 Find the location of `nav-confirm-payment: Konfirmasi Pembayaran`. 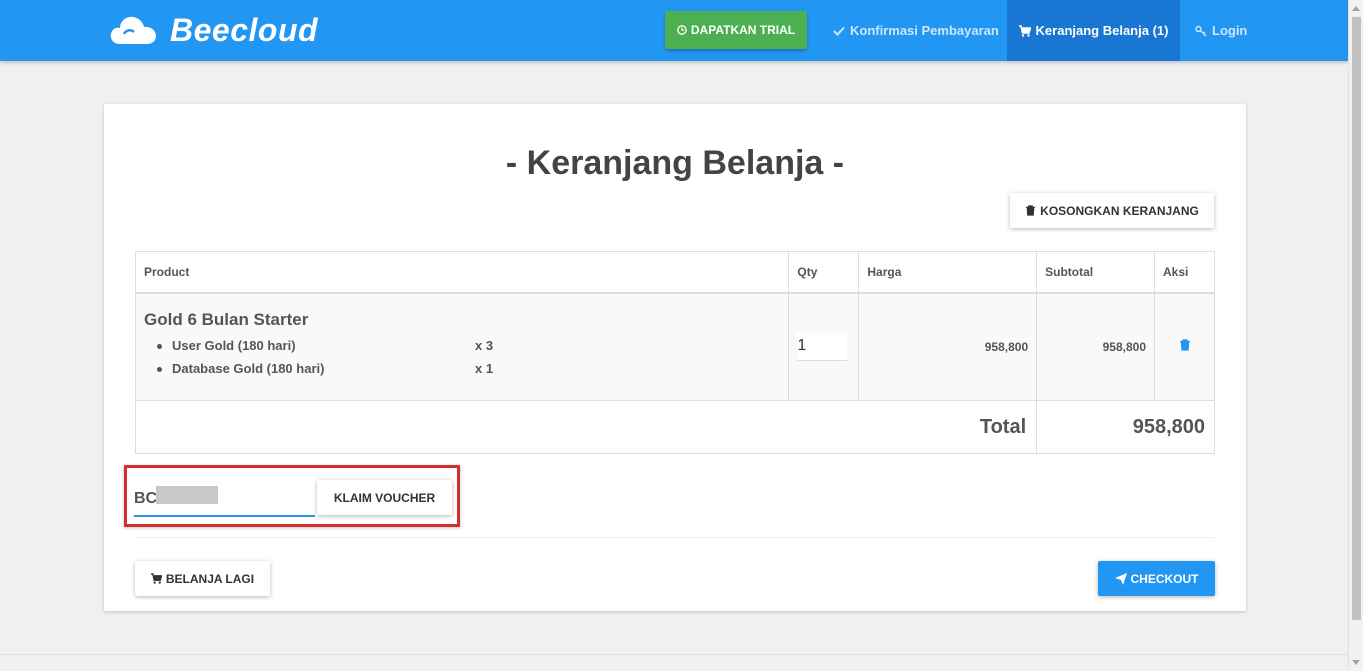

nav-confirm-payment: Konfirmasi Pembayaran is located at coordinates (916, 30).